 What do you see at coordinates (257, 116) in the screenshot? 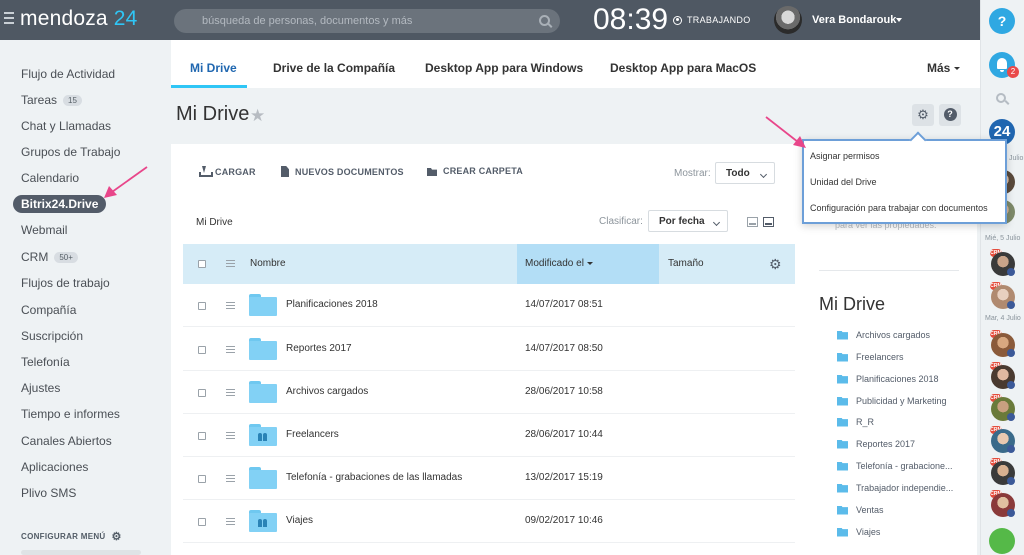
I see `star-icon: ★` at bounding box center [257, 116].